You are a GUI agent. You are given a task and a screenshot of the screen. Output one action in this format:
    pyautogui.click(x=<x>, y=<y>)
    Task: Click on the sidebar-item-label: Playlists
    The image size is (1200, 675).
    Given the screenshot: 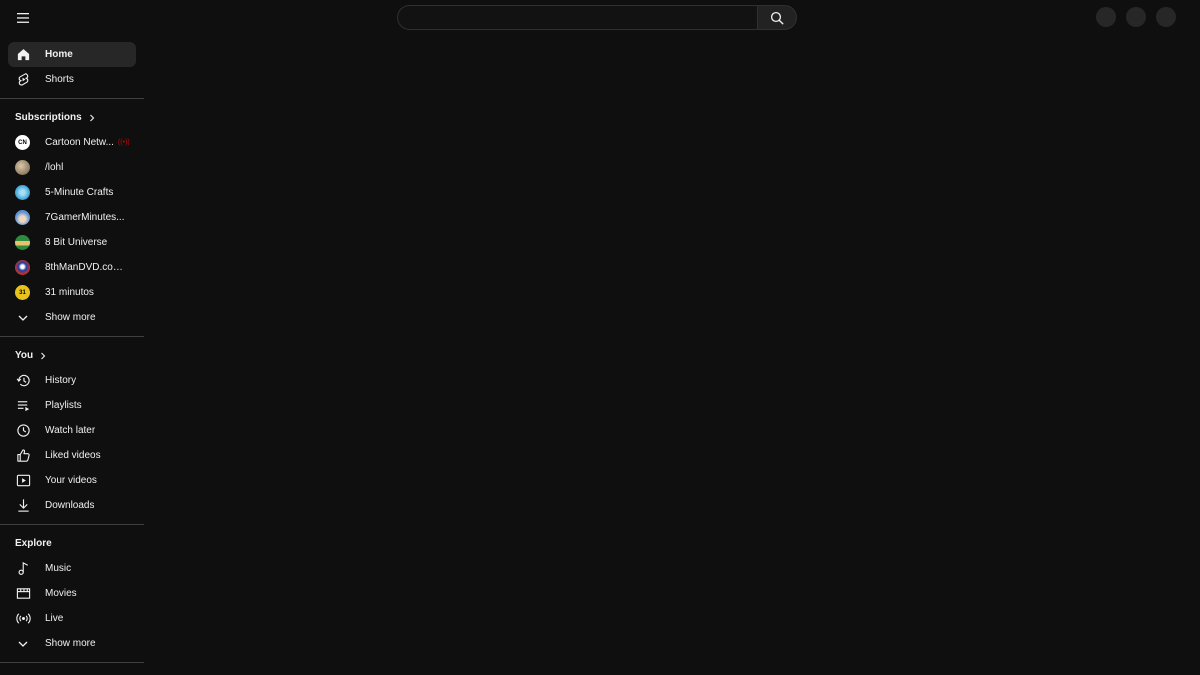 What is the action you would take?
    pyautogui.click(x=63, y=405)
    